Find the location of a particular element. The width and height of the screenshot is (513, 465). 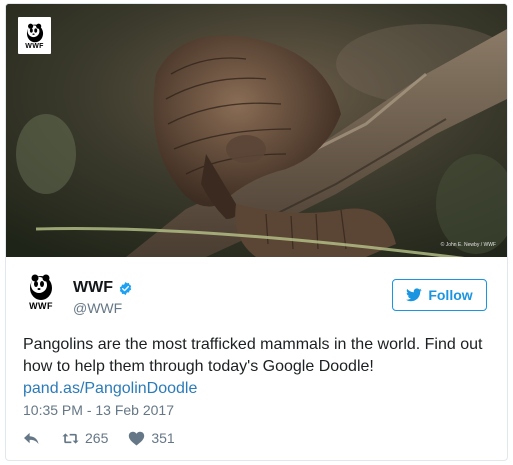

retweet-button: 265 is located at coordinates (85, 438).